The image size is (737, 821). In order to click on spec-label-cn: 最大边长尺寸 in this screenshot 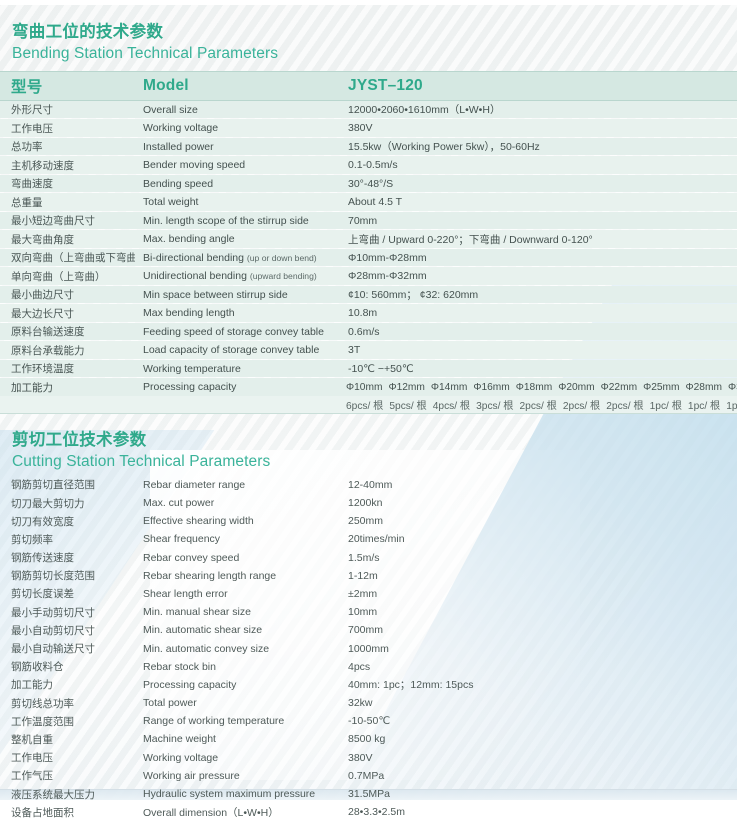, I will do `click(67, 313)`.